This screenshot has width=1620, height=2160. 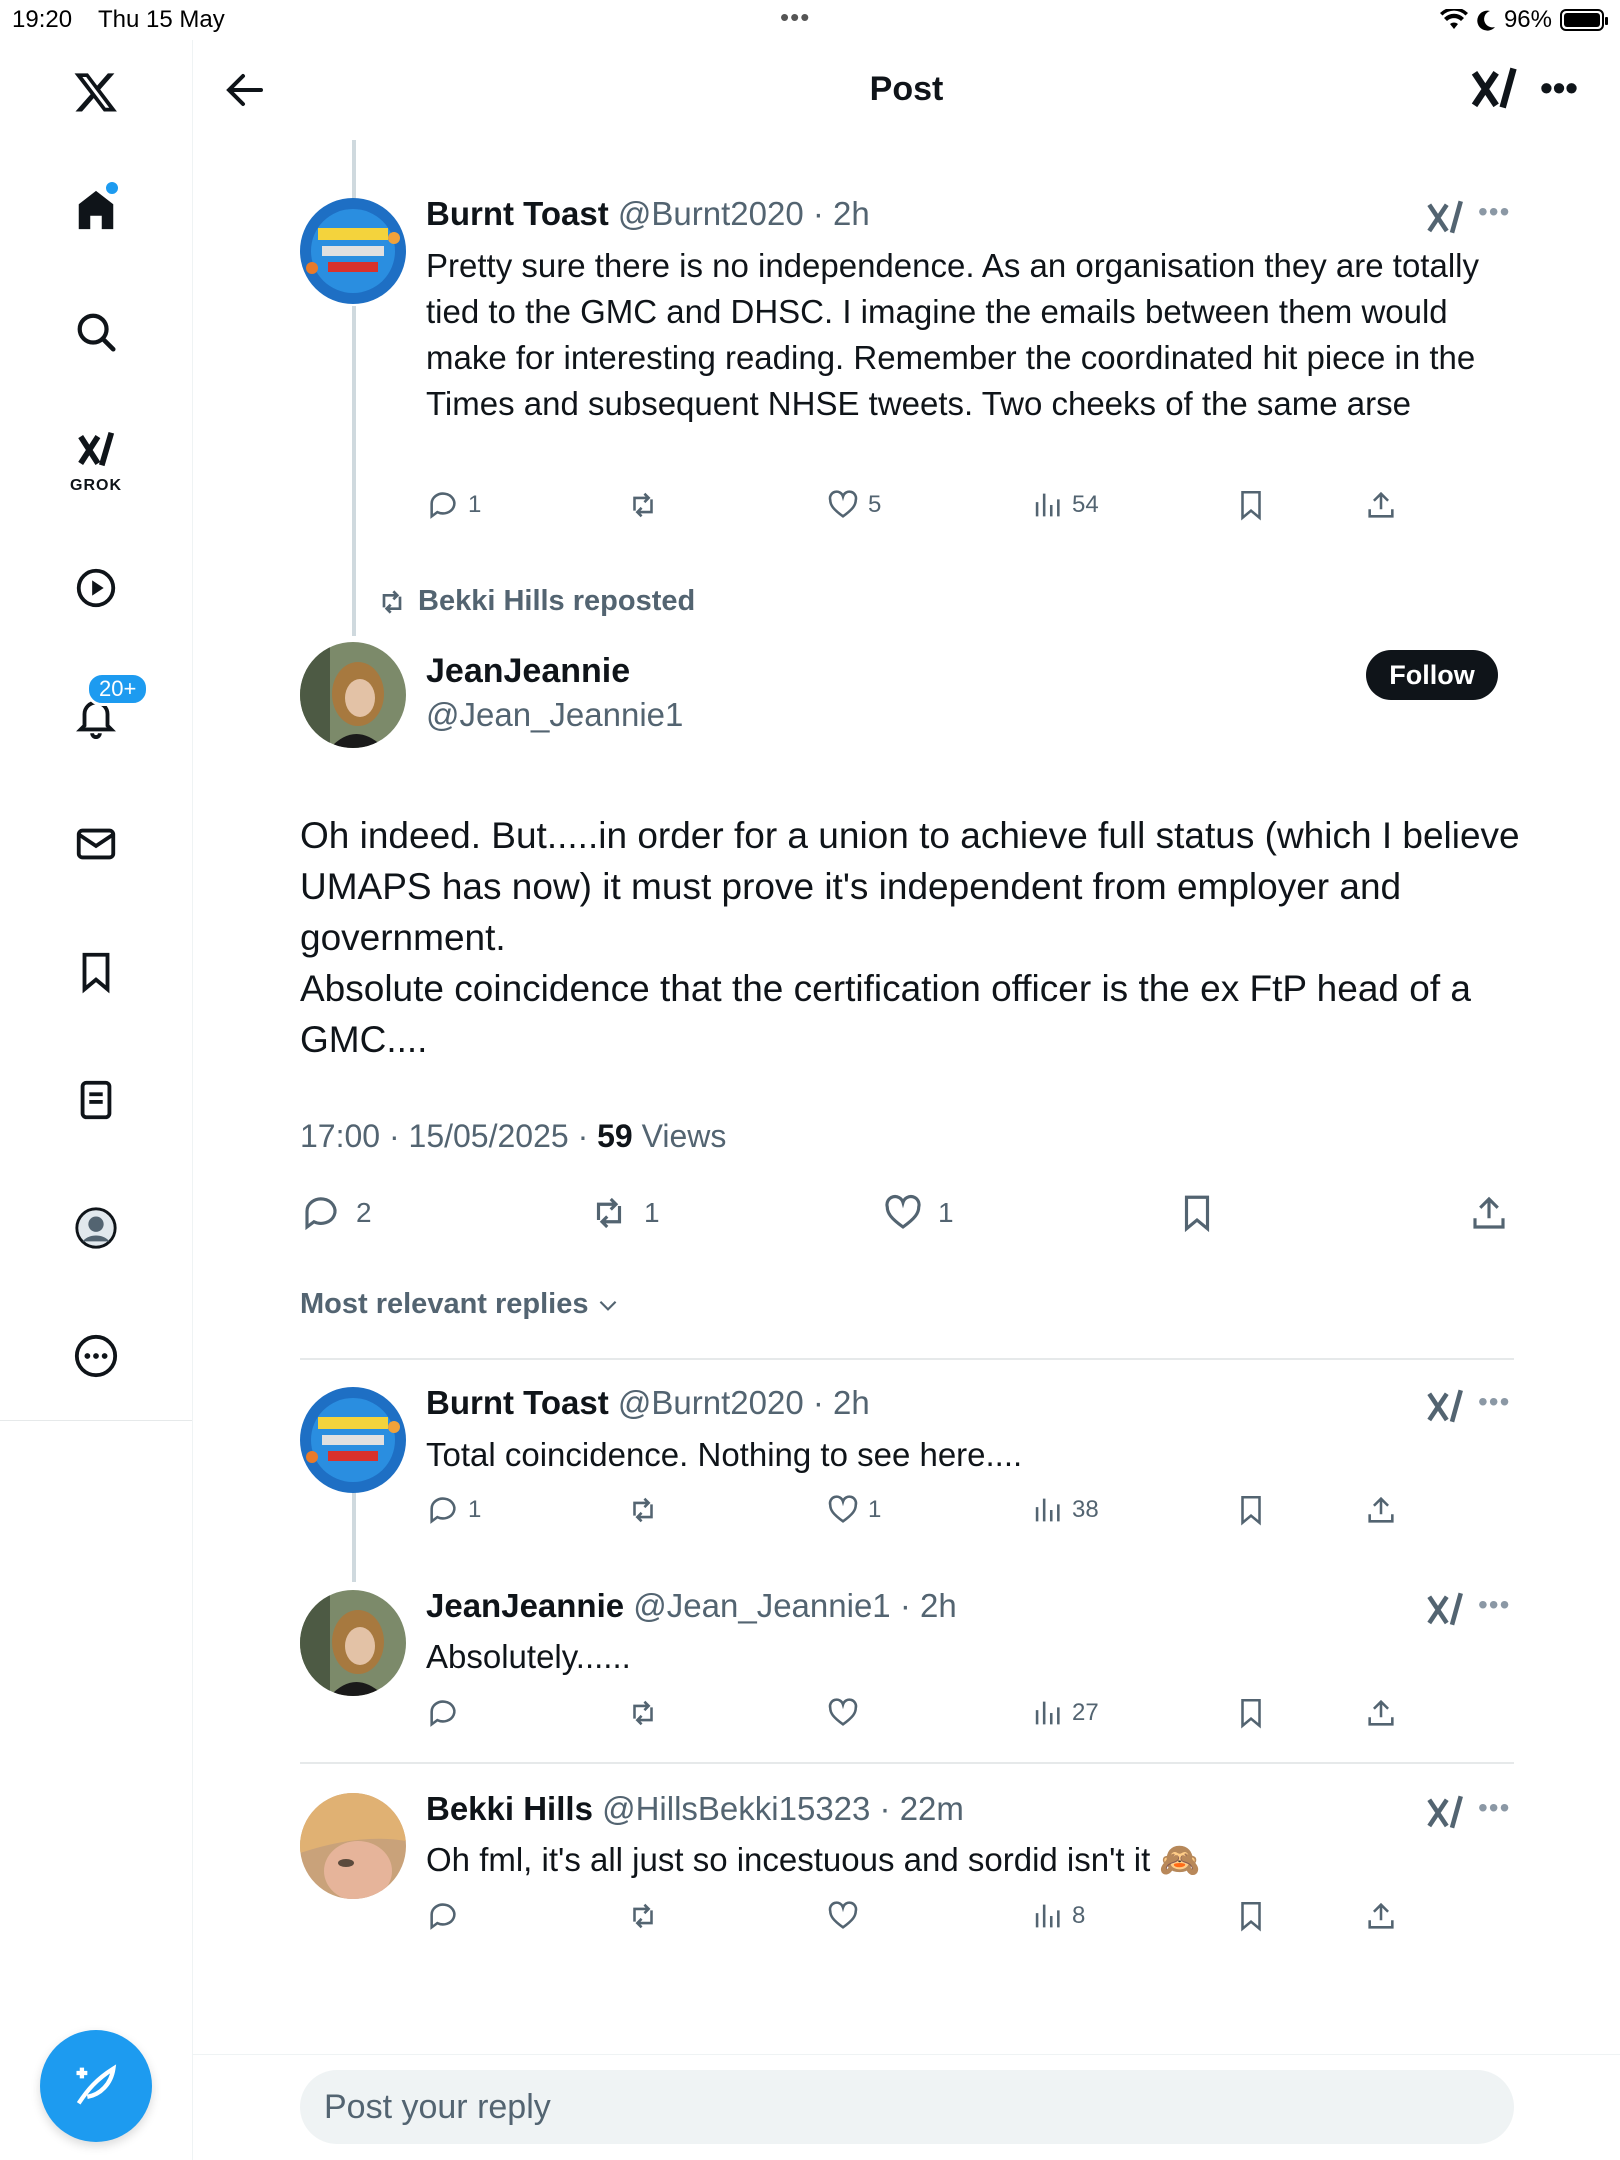 What do you see at coordinates (1559, 88) in the screenshot?
I see `header-more-icon: •••` at bounding box center [1559, 88].